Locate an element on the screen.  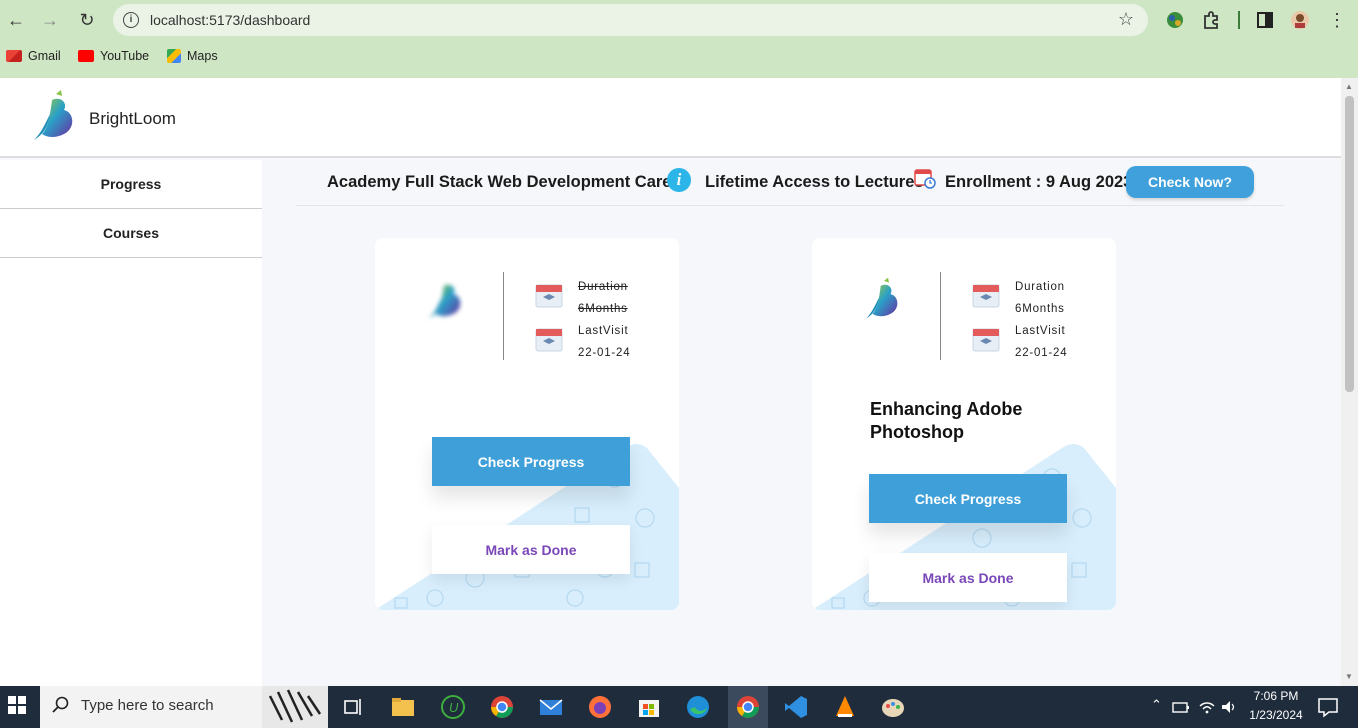
lifetime-access-text: Lifetime Access to Lectures is located at coordinates (814, 182).